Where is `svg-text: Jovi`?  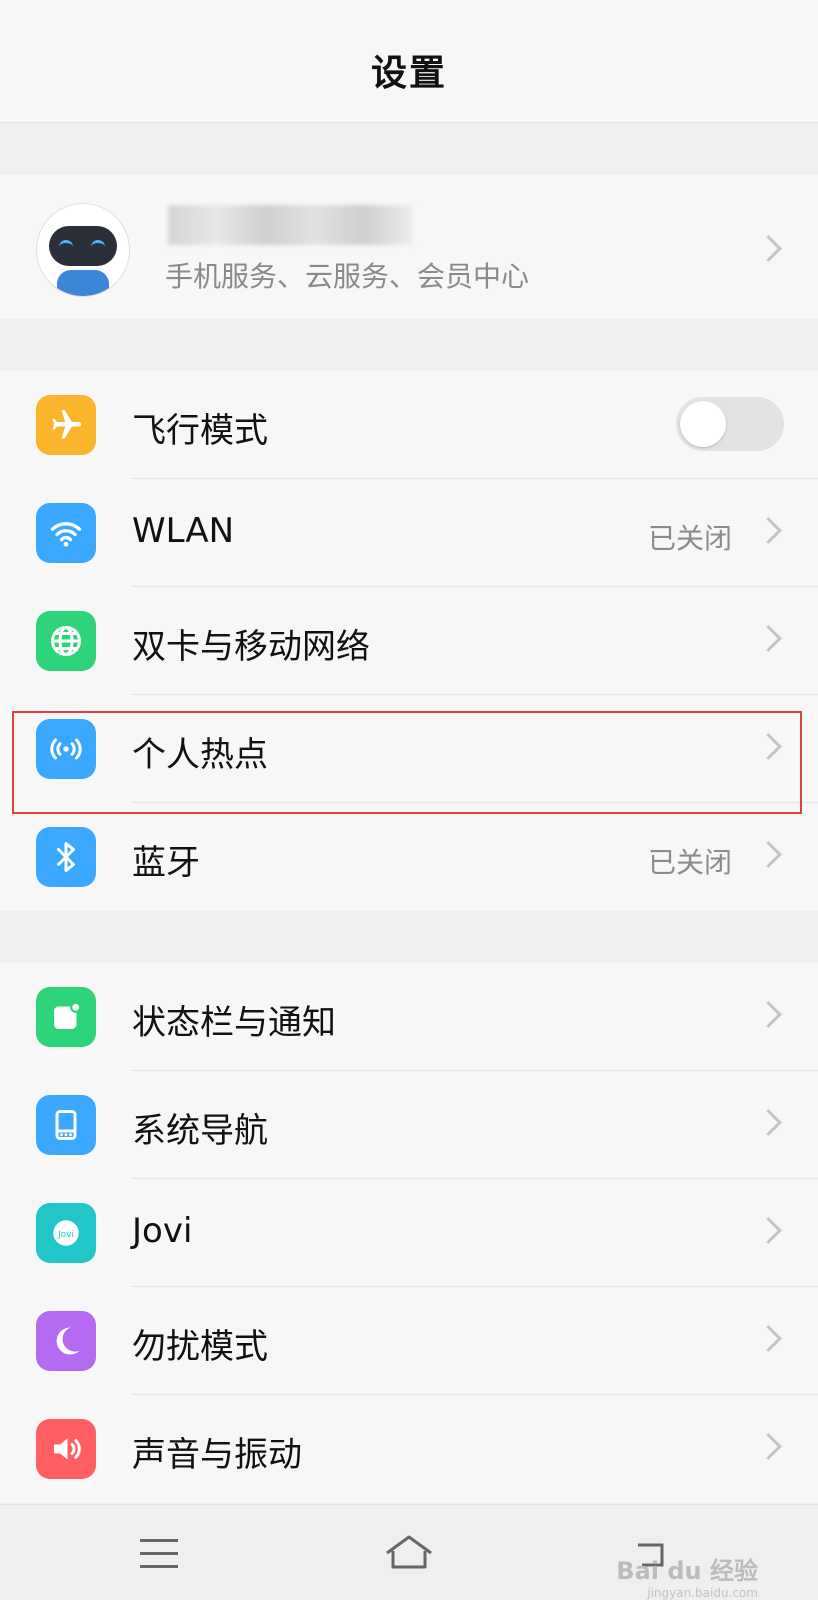
svg-text: Jovi is located at coordinates (65, 1235).